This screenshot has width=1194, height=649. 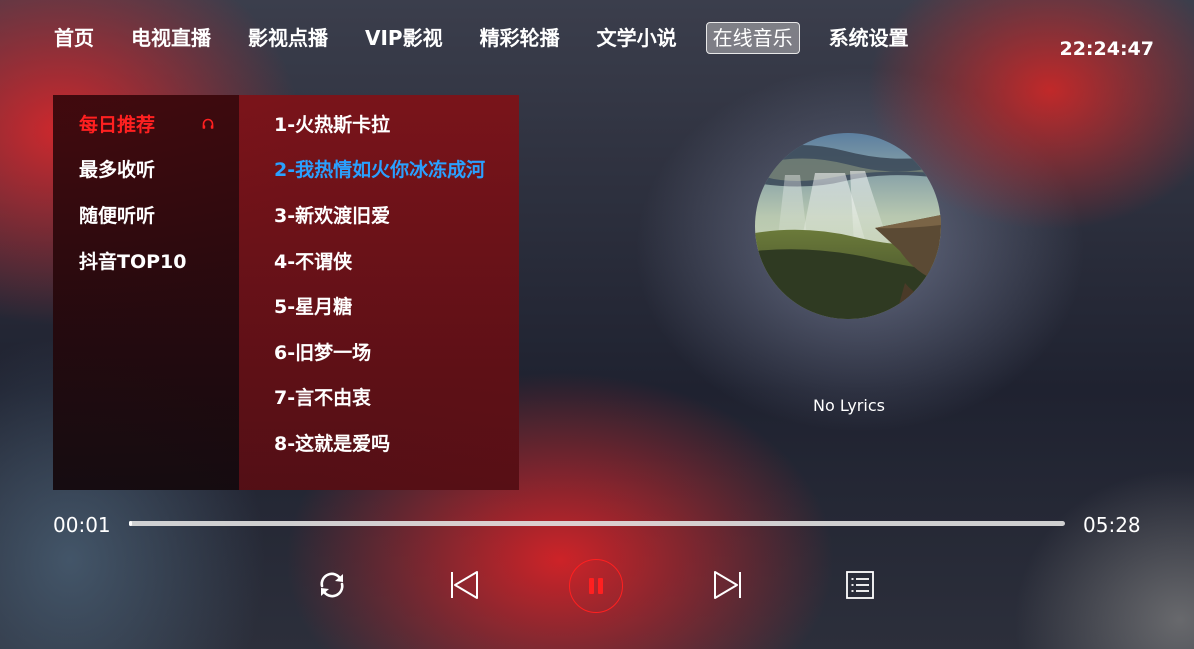 I want to click on category-random: 随便听听, so click(x=117, y=216).